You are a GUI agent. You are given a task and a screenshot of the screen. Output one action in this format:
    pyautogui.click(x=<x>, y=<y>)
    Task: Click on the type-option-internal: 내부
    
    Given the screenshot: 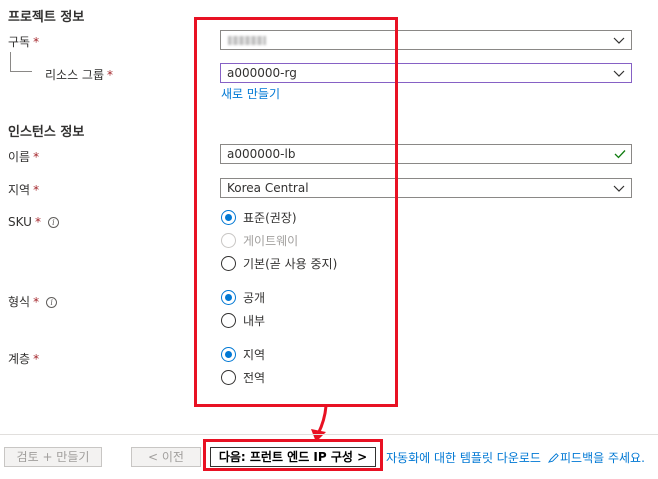 What is the action you would take?
    pyautogui.click(x=243, y=320)
    